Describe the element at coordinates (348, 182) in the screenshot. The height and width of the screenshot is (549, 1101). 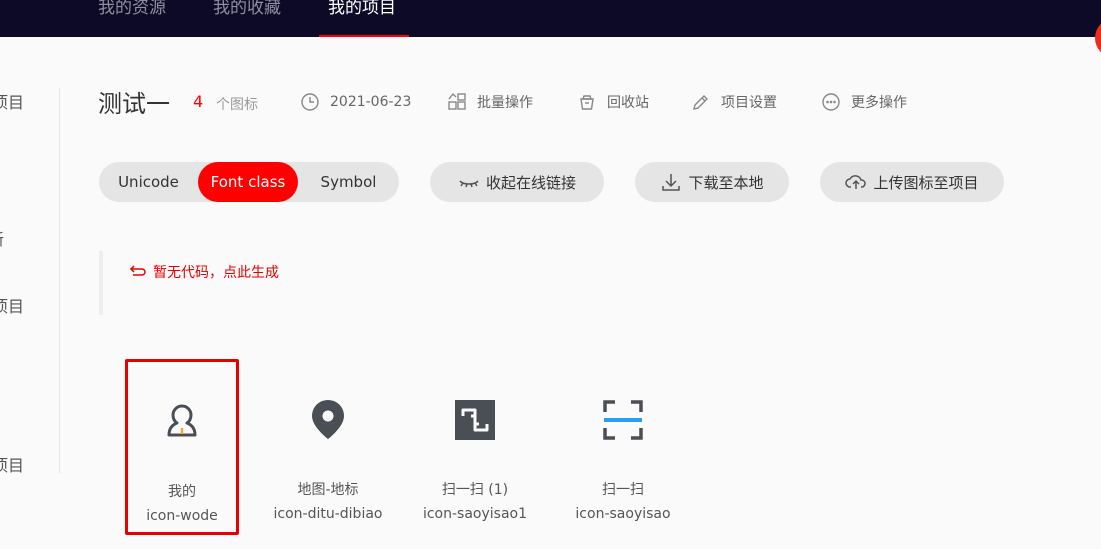
I see `tab-symbol: Symbol` at that location.